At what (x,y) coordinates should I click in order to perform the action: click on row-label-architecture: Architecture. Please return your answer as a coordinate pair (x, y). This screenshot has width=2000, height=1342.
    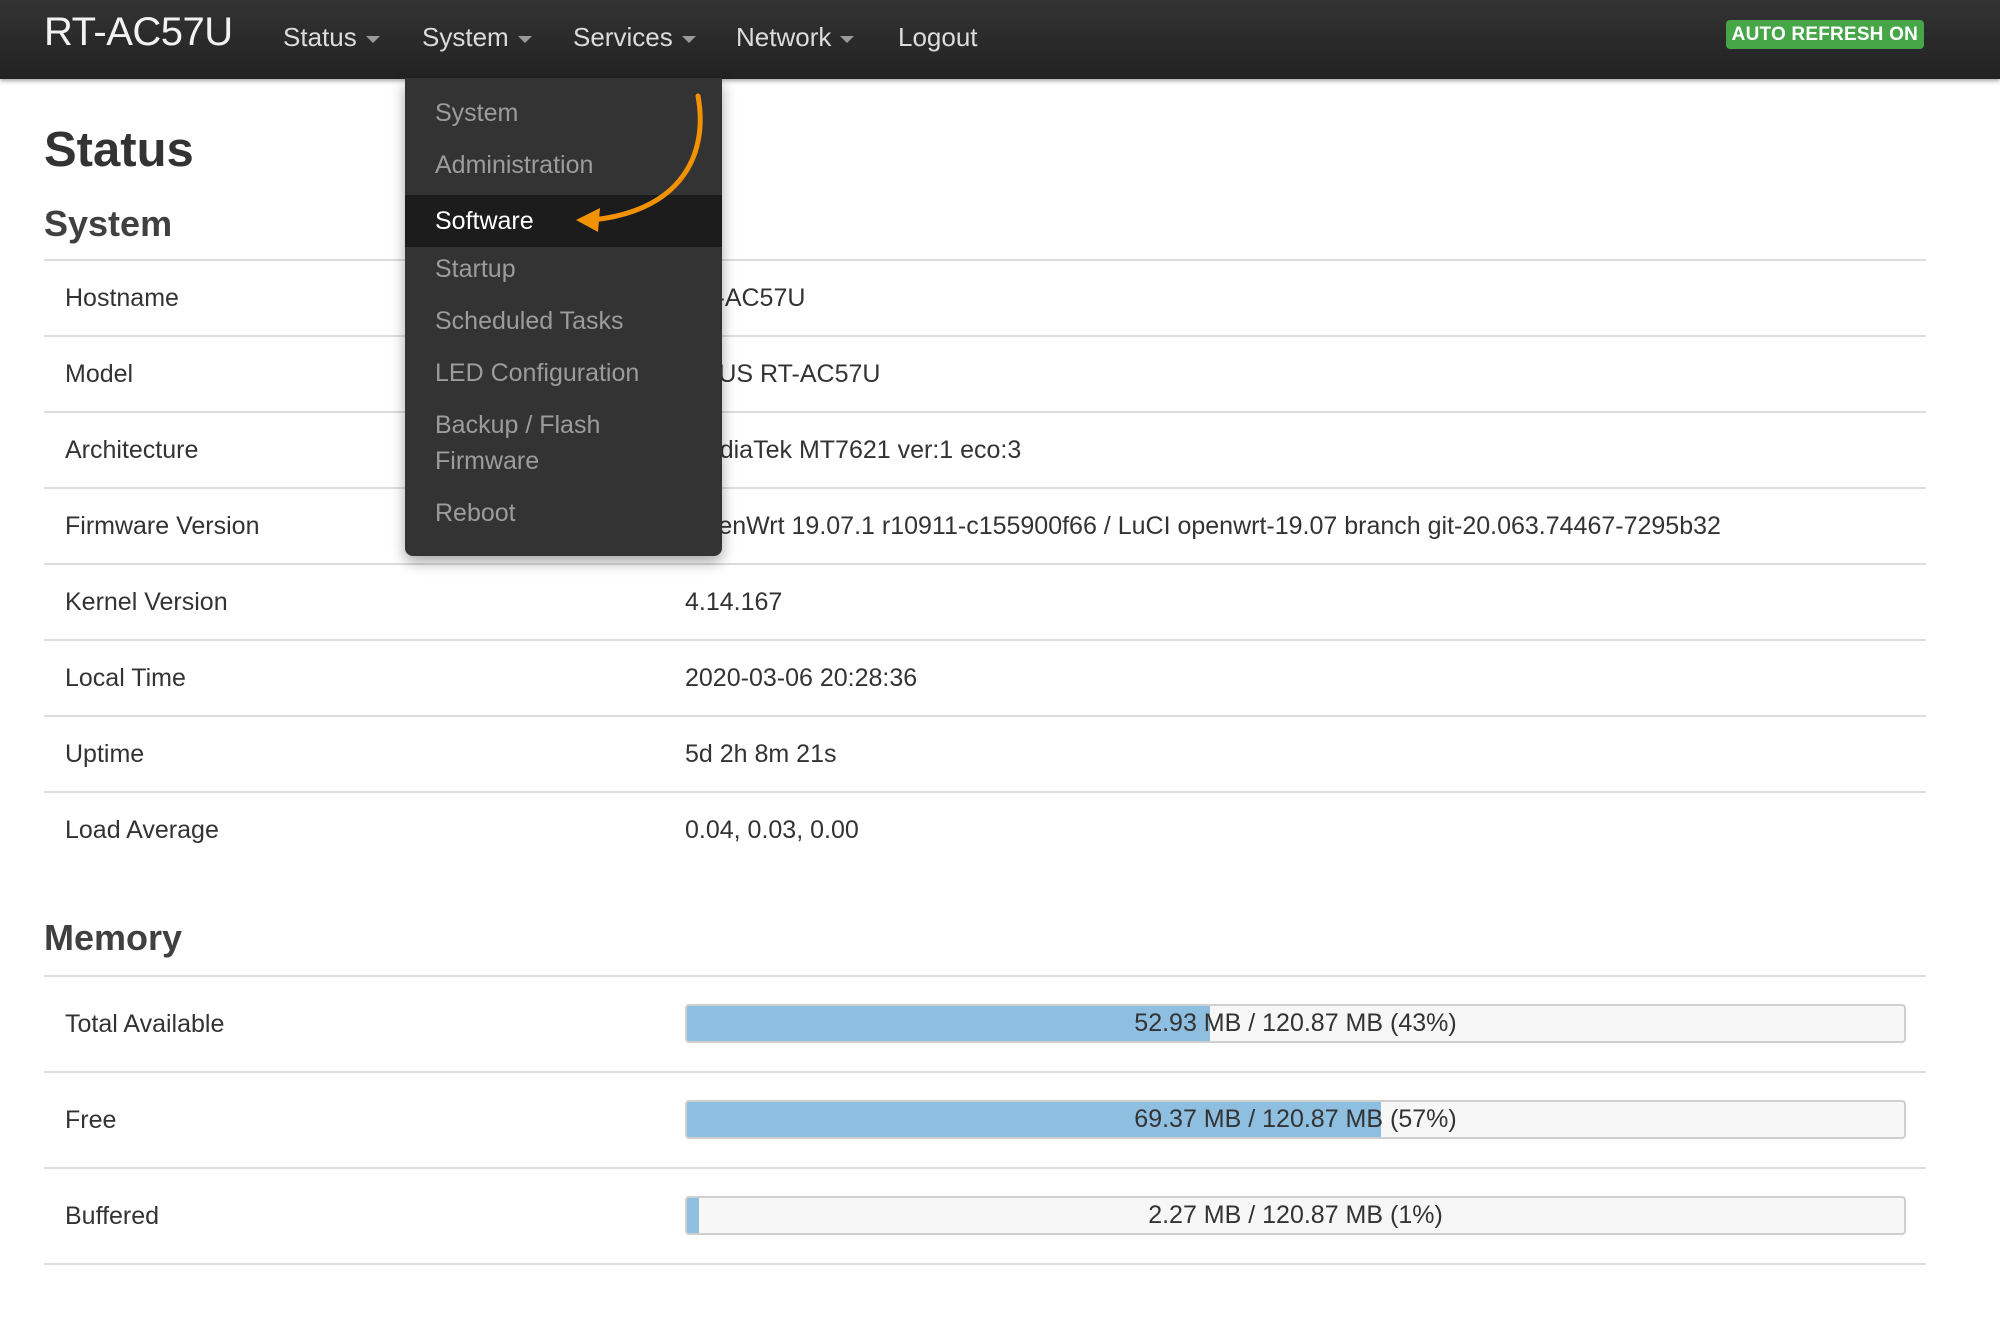
    Looking at the image, I should click on (132, 450).